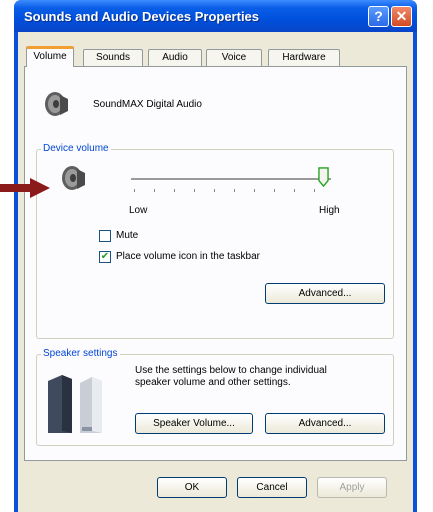 This screenshot has width=433, height=512. What do you see at coordinates (231, 179) in the screenshot?
I see `volume-slider-track` at bounding box center [231, 179].